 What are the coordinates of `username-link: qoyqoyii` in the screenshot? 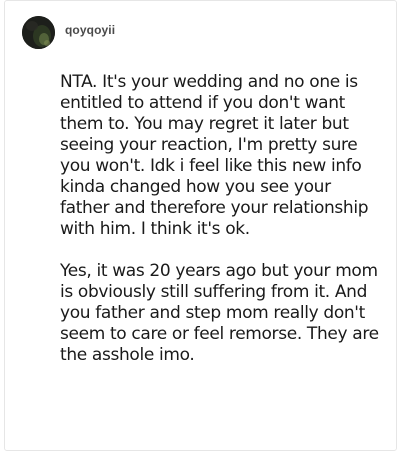 It's located at (90, 30).